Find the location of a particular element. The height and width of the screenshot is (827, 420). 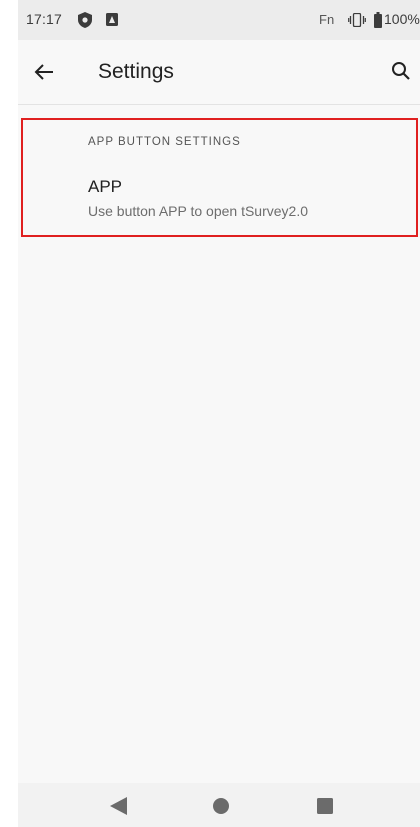

app-button-preference: APP Use button APP to open tSurvey2.0 is located at coordinates (219, 200).